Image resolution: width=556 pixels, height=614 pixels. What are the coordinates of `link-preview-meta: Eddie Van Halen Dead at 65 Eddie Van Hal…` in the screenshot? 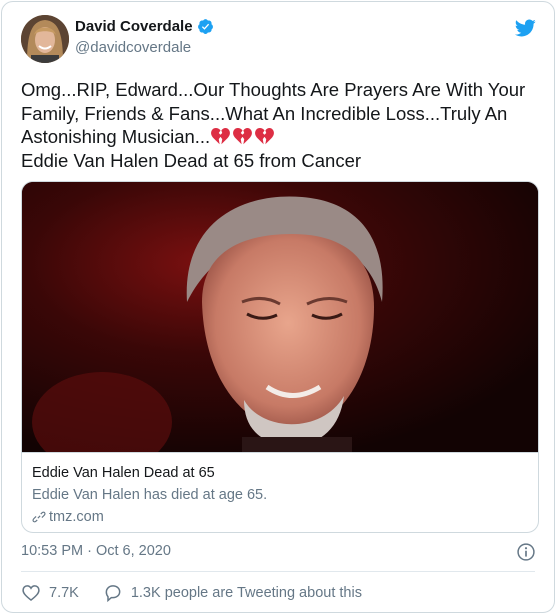 It's located at (280, 492).